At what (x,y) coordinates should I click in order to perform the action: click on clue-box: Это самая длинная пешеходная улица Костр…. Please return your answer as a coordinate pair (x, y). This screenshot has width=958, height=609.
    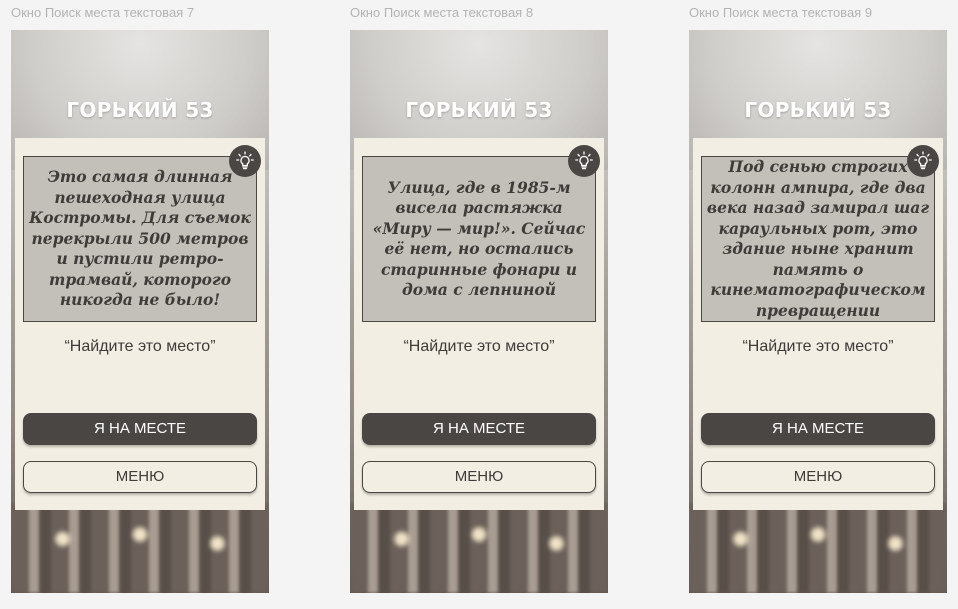
    Looking at the image, I should click on (140, 239).